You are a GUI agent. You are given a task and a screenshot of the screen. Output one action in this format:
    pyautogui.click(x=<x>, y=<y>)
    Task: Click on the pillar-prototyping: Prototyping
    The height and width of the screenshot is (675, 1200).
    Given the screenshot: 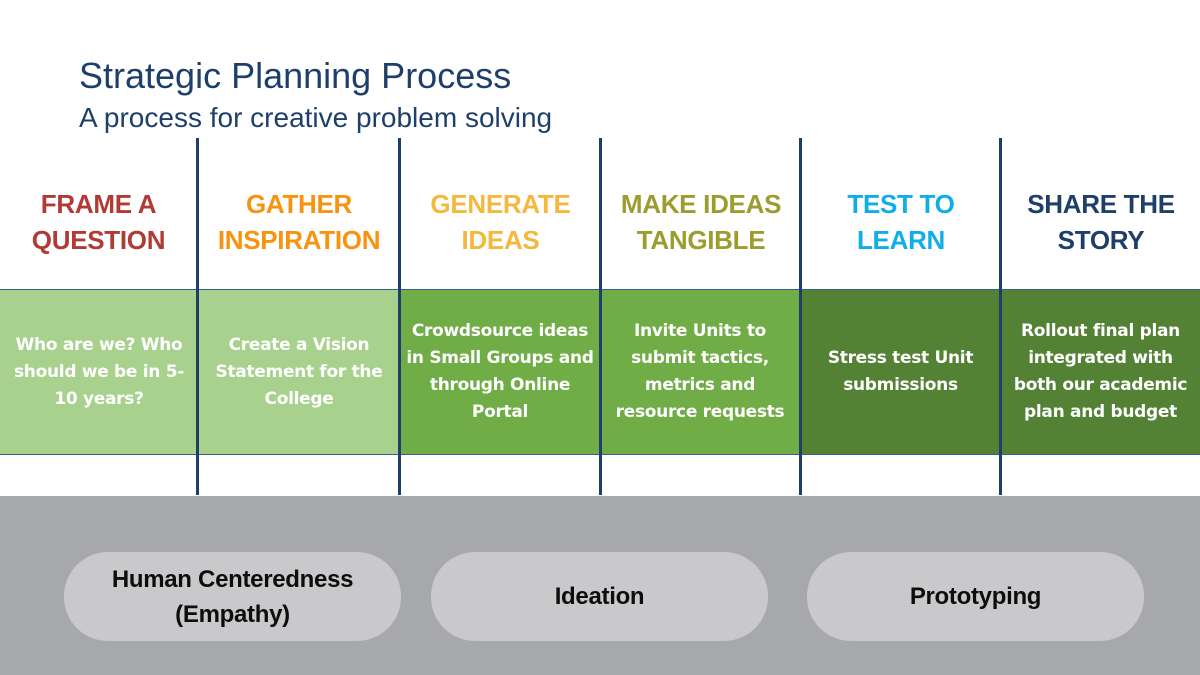 What is the action you would take?
    pyautogui.click(x=975, y=596)
    